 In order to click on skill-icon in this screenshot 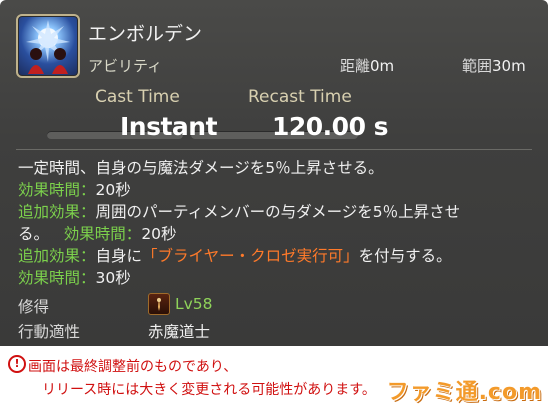, I will do `click(48, 46)`.